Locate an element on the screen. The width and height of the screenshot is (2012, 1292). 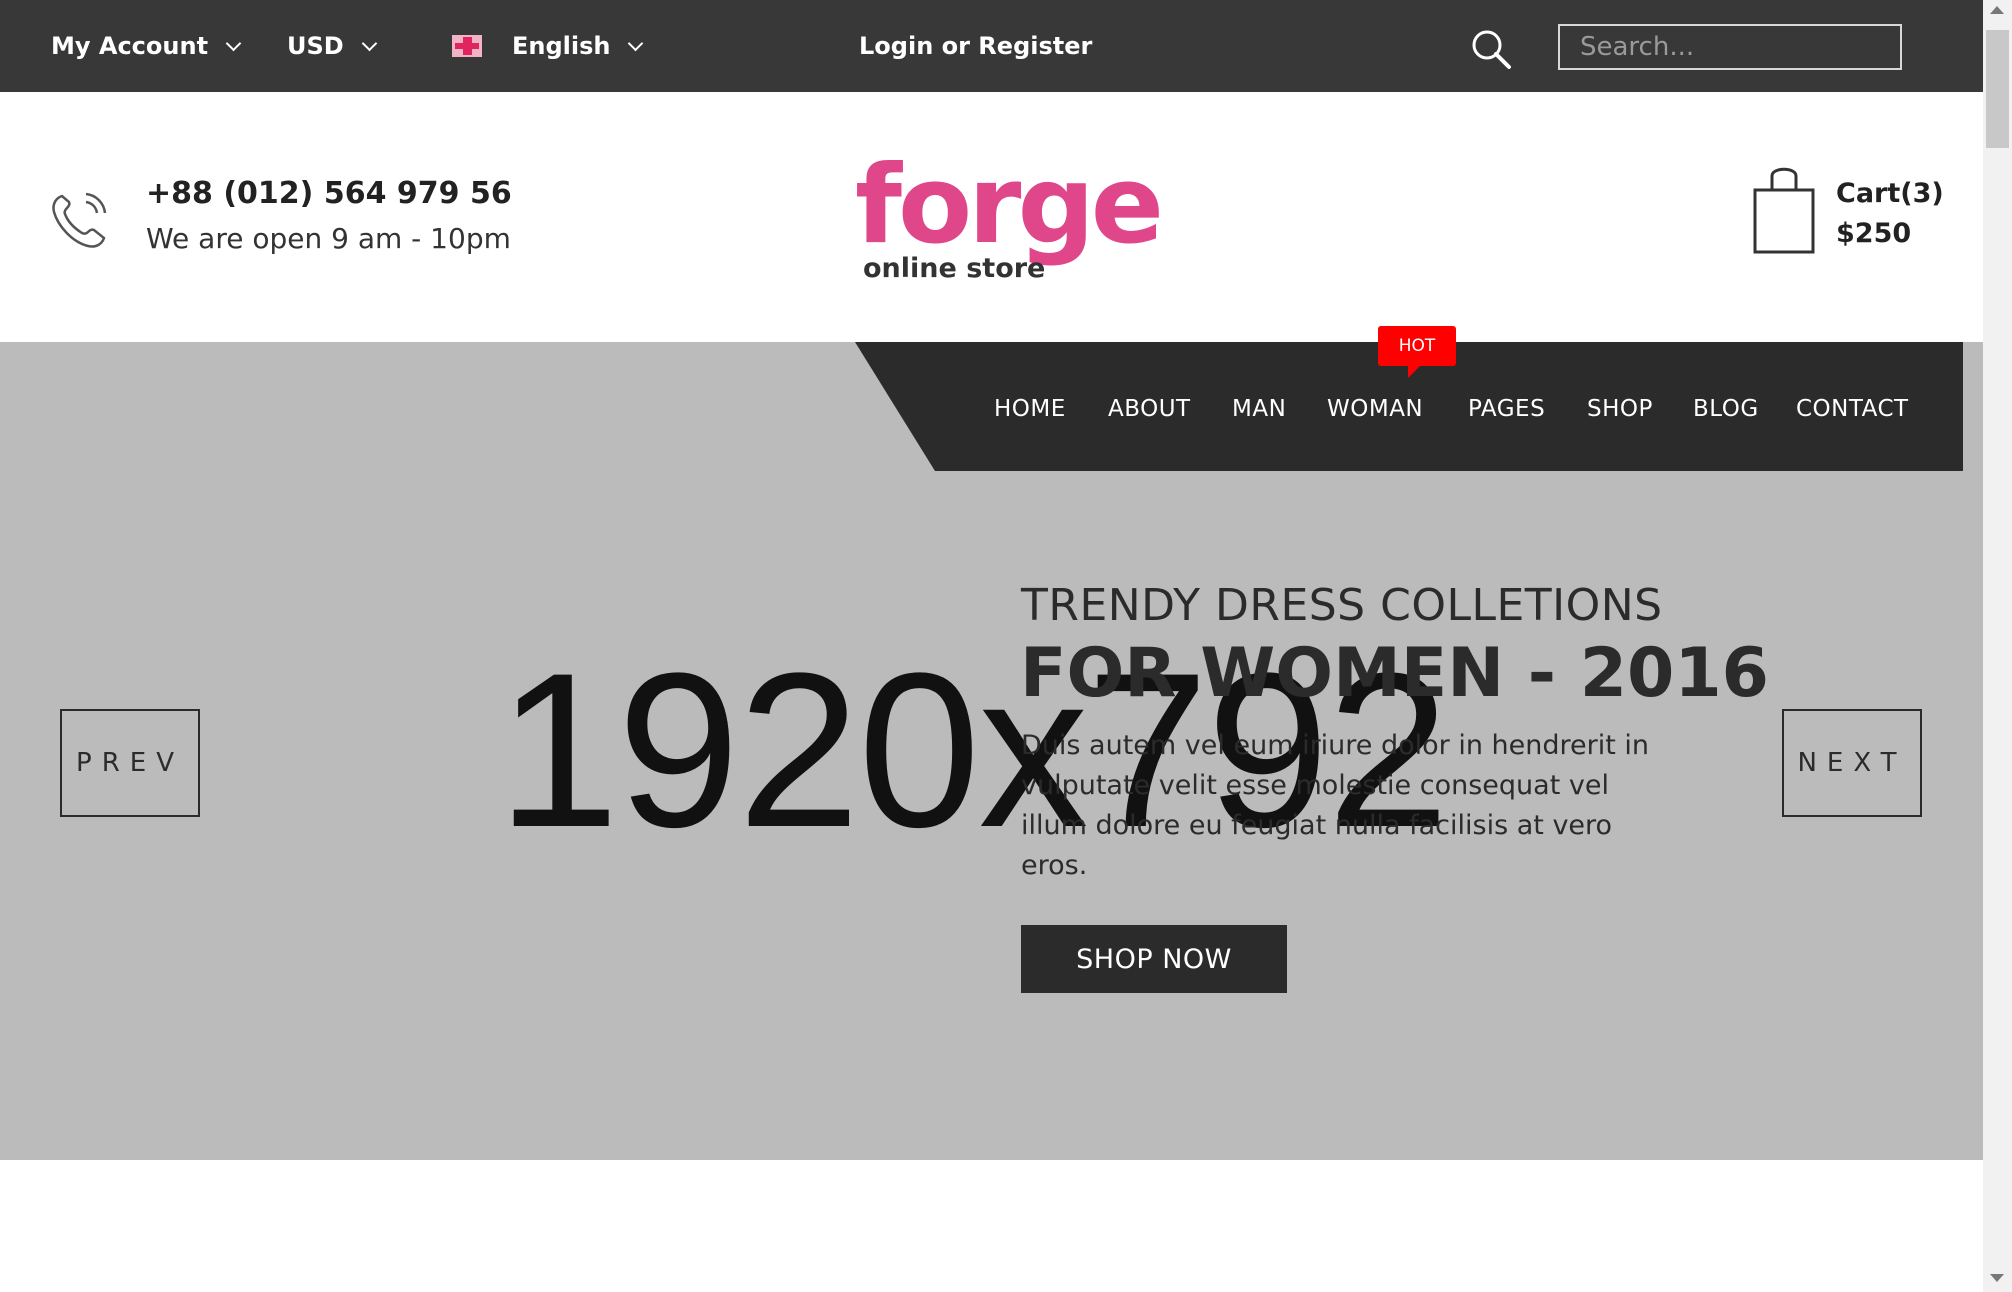
scrollbar-thumb is located at coordinates (1997, 89).